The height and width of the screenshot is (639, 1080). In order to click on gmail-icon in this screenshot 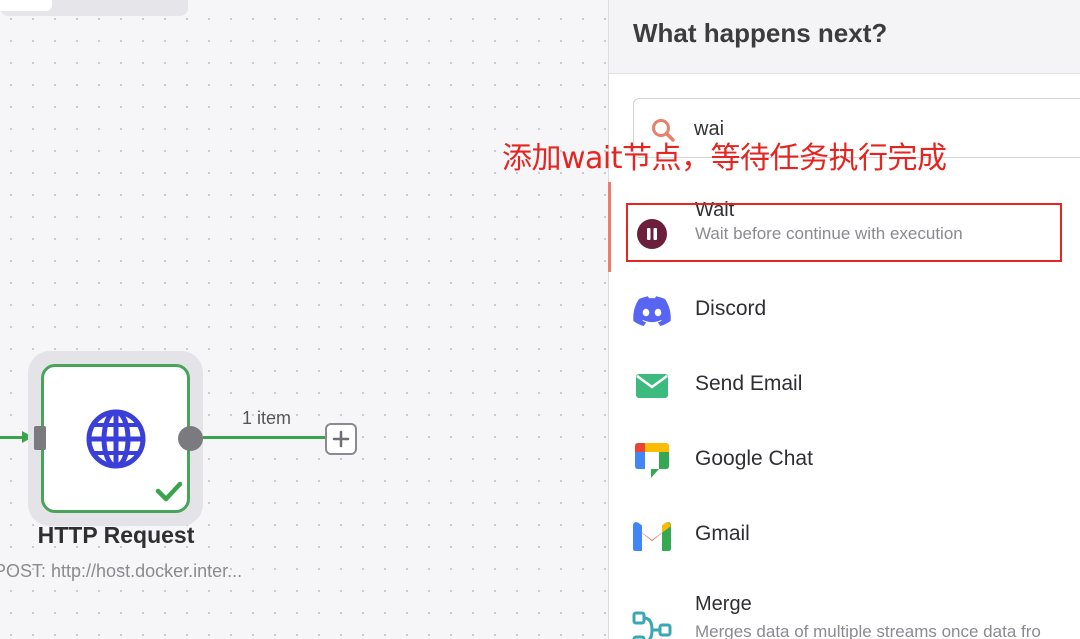, I will do `click(652, 536)`.